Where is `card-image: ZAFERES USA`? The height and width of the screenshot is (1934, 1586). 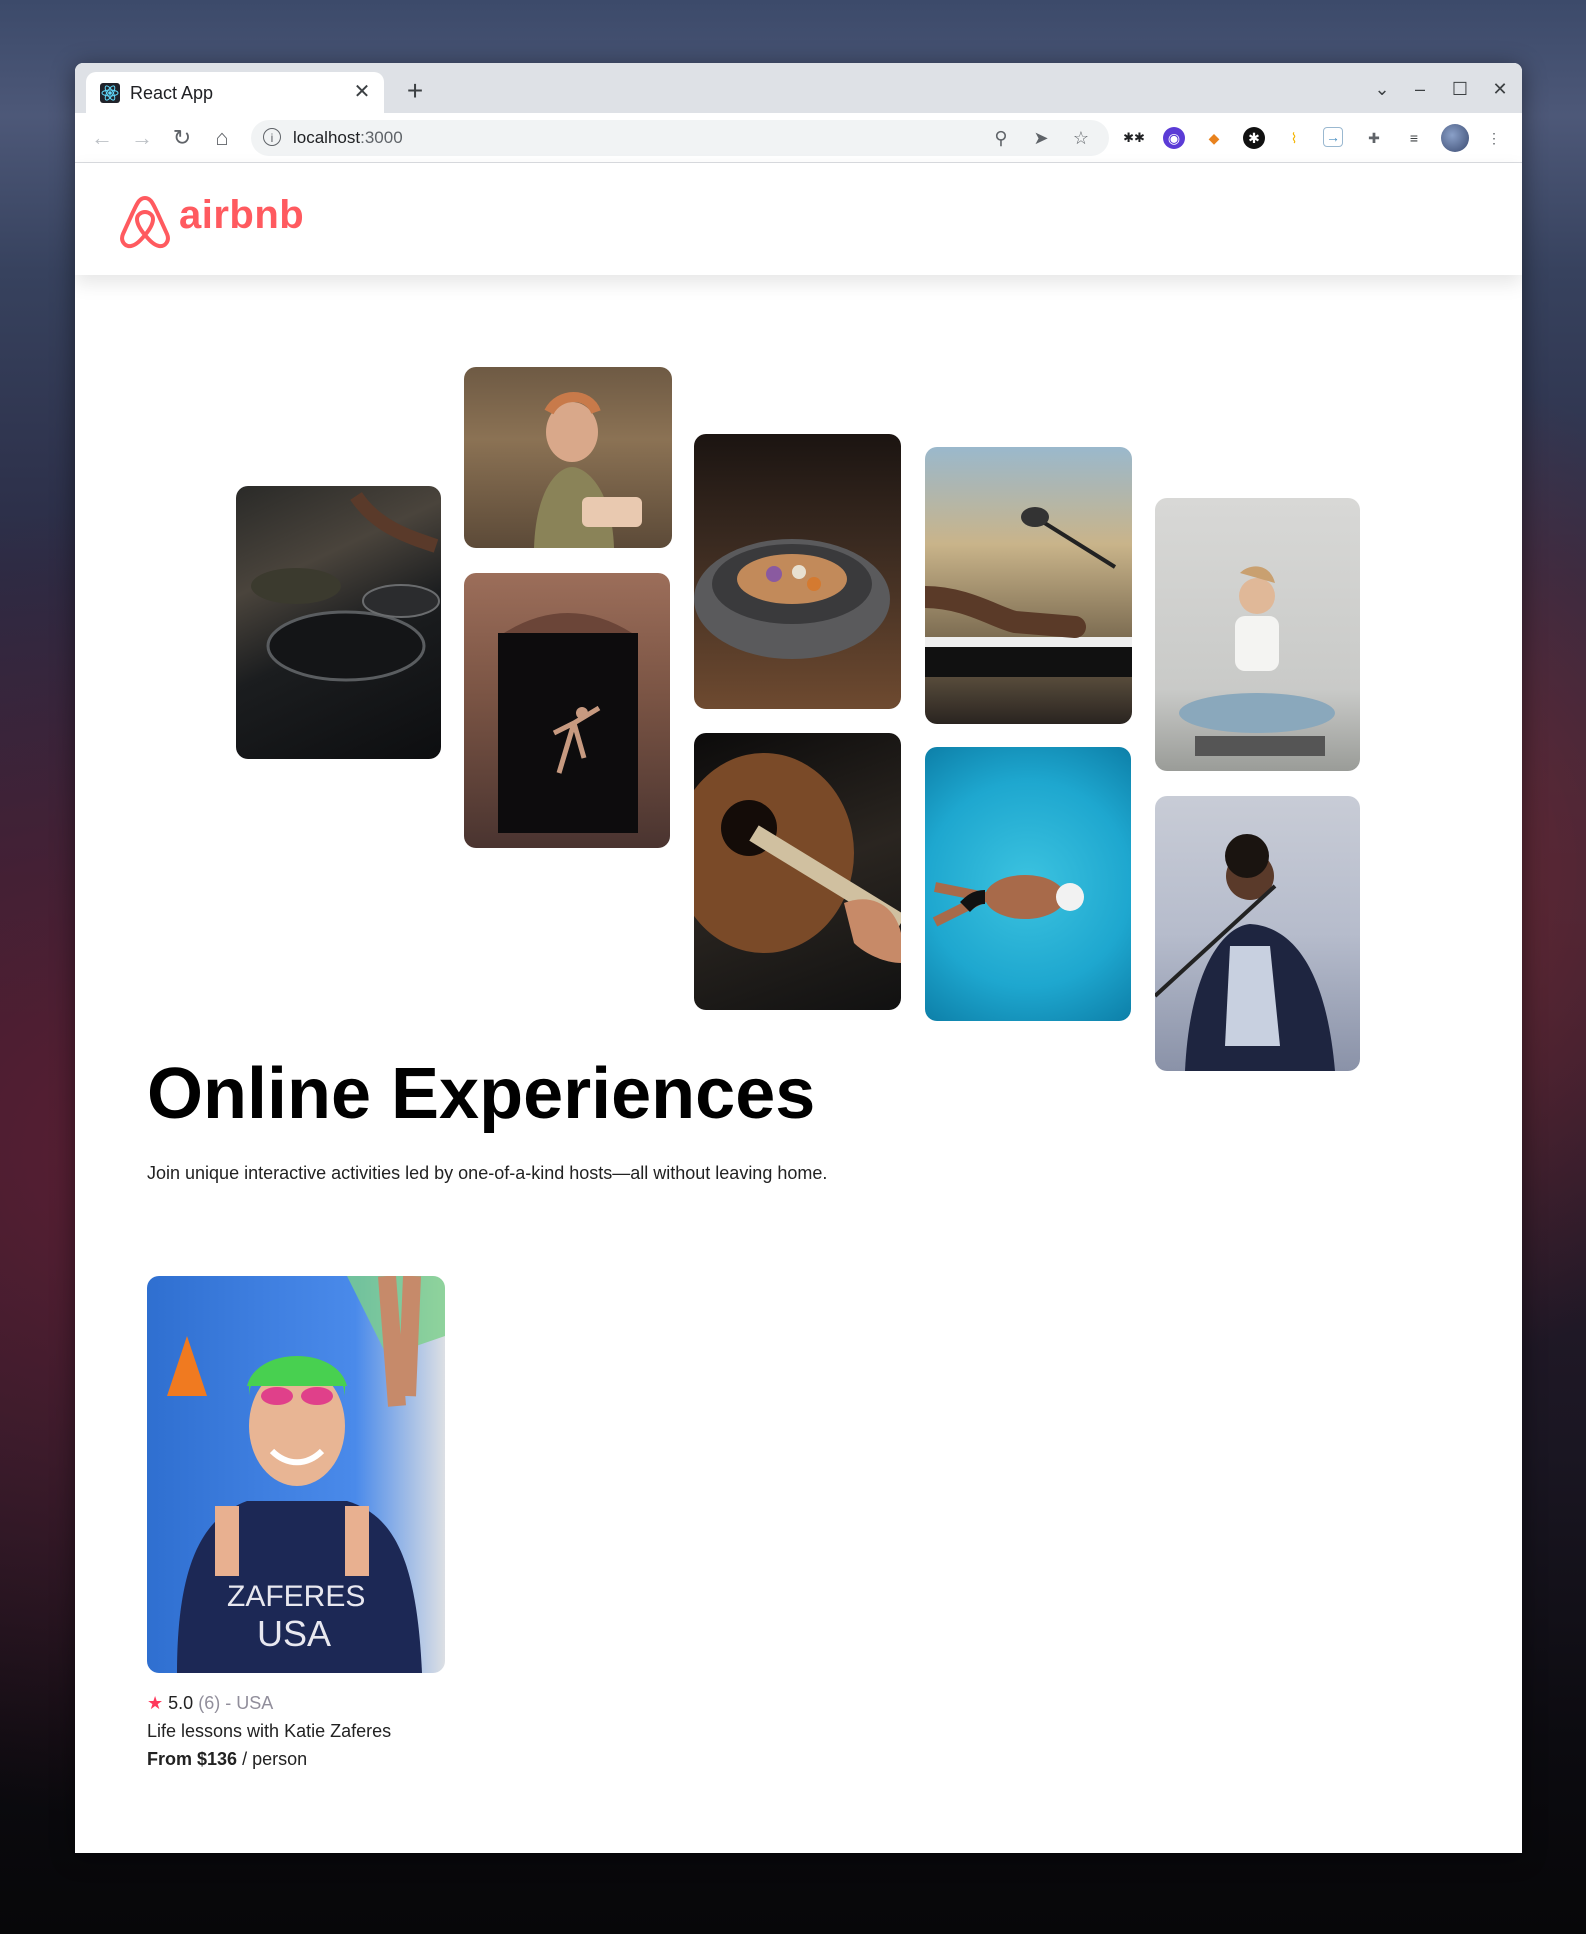 card-image: ZAFERES USA is located at coordinates (296, 1474).